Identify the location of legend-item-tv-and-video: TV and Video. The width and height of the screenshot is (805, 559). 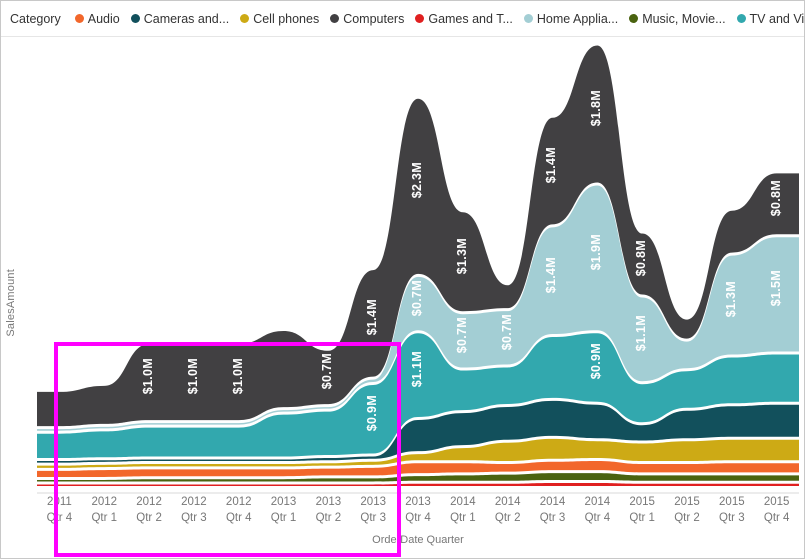
(770, 18).